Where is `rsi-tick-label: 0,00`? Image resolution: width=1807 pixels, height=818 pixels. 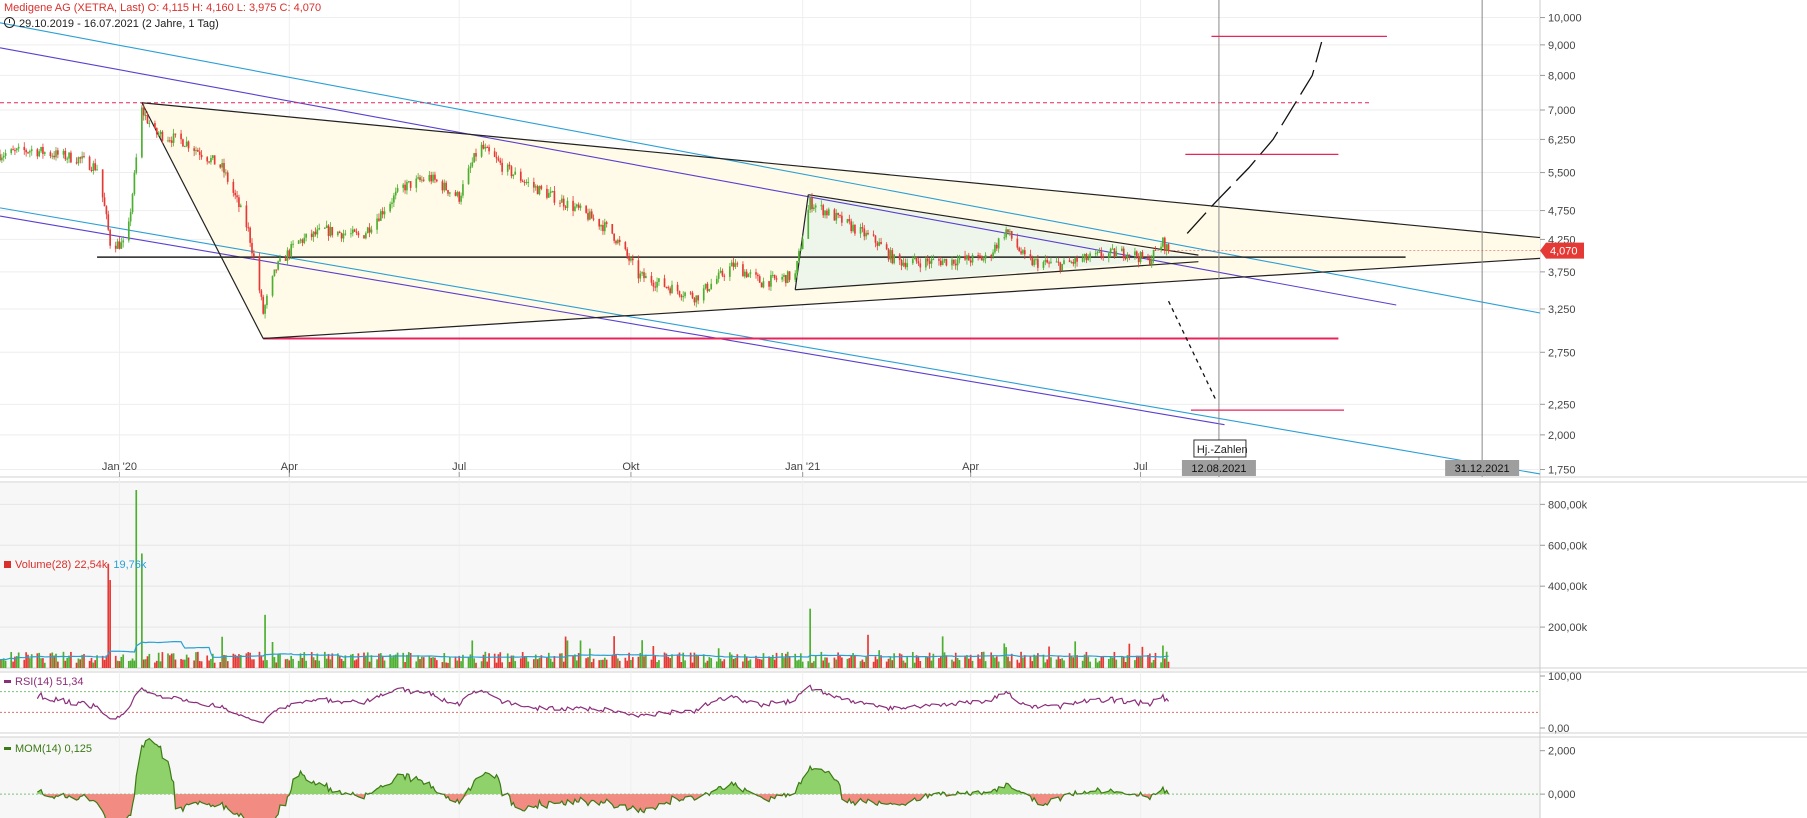 rsi-tick-label: 0,00 is located at coordinates (1558, 729).